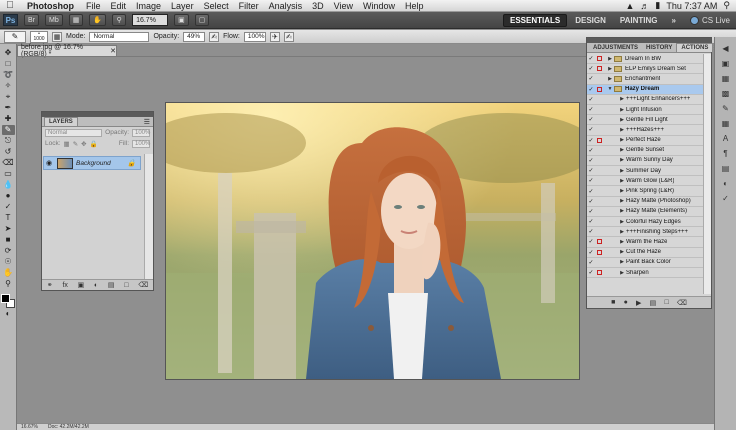 The width and height of the screenshot is (736, 430). What do you see at coordinates (8, 130) in the screenshot?
I see `brush-tool-icon: ✎` at bounding box center [8, 130].